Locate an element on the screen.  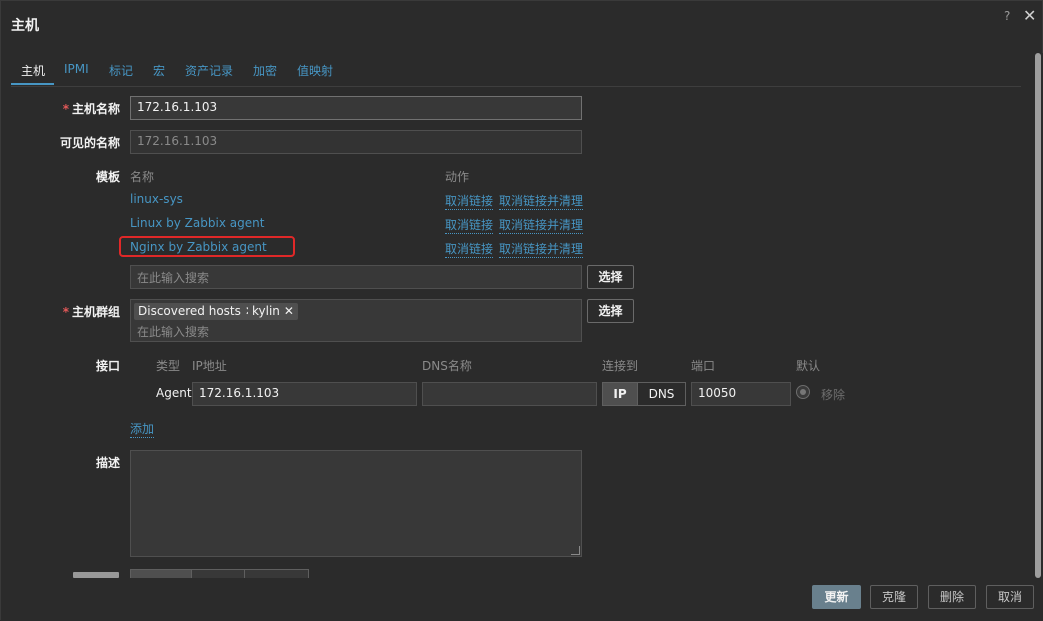
tab-macros: 宏 is located at coordinates (159, 70).